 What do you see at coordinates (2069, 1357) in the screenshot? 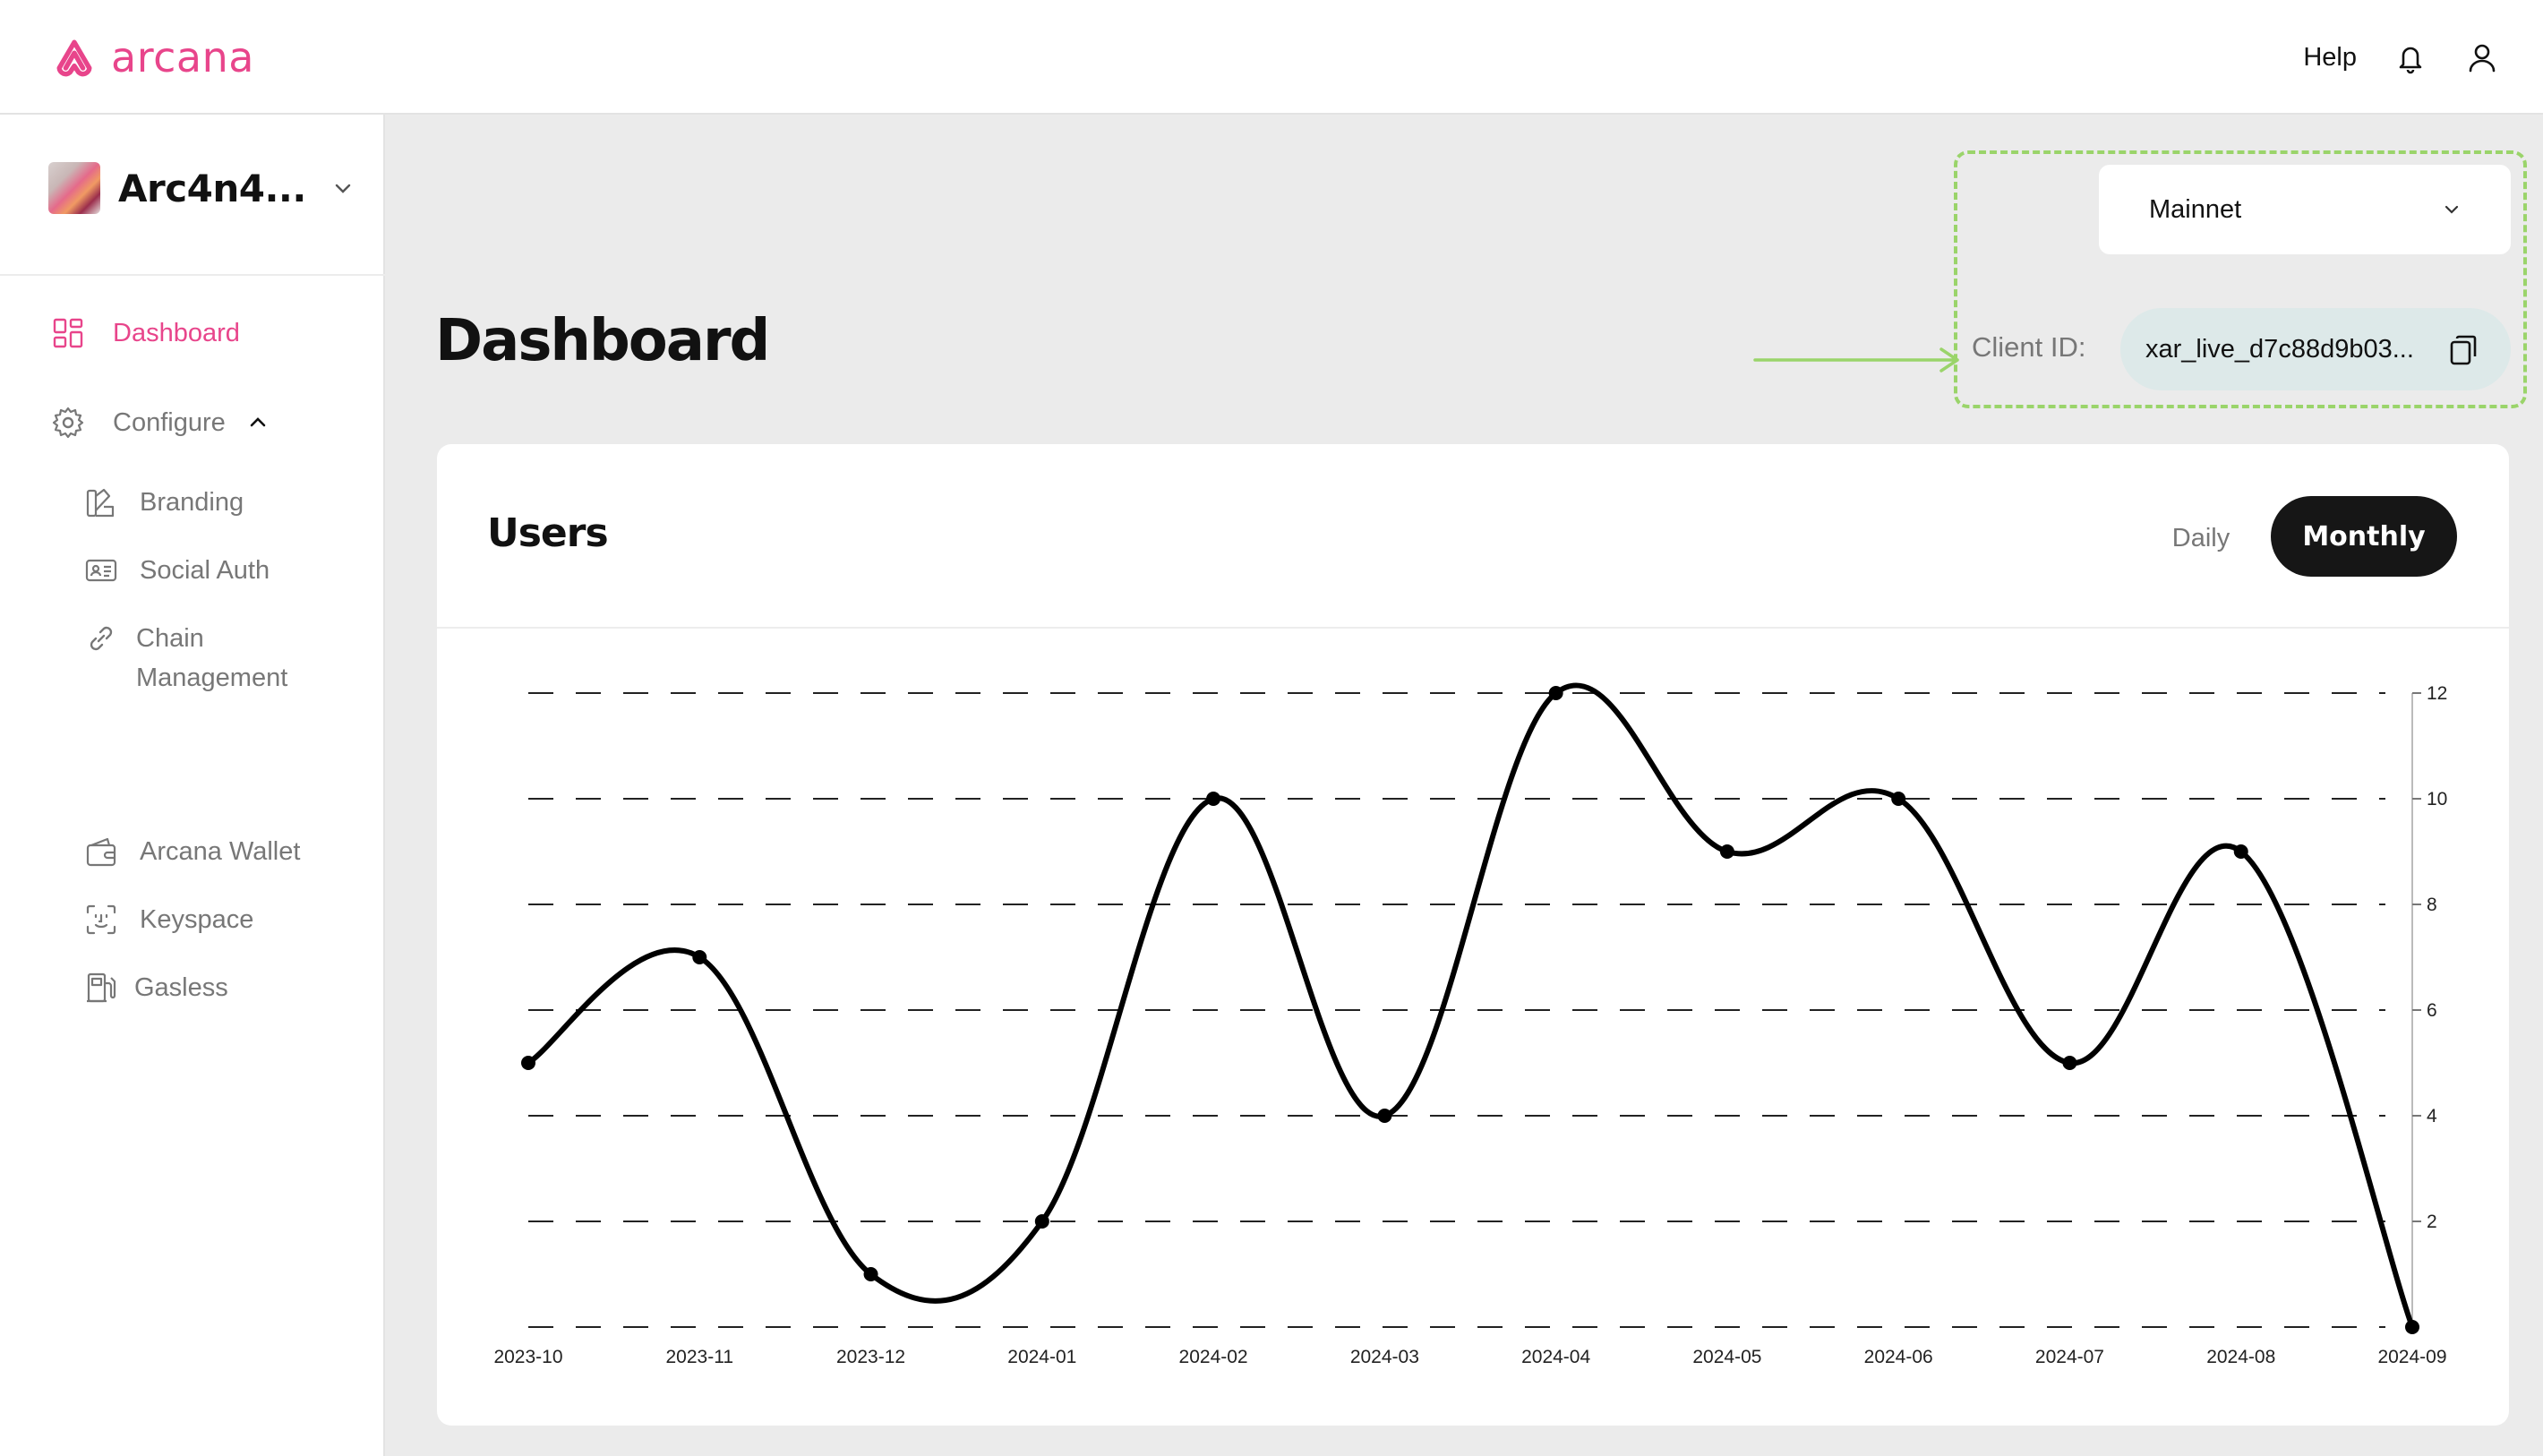
I see `x-tick-label: 2024-07` at bounding box center [2069, 1357].